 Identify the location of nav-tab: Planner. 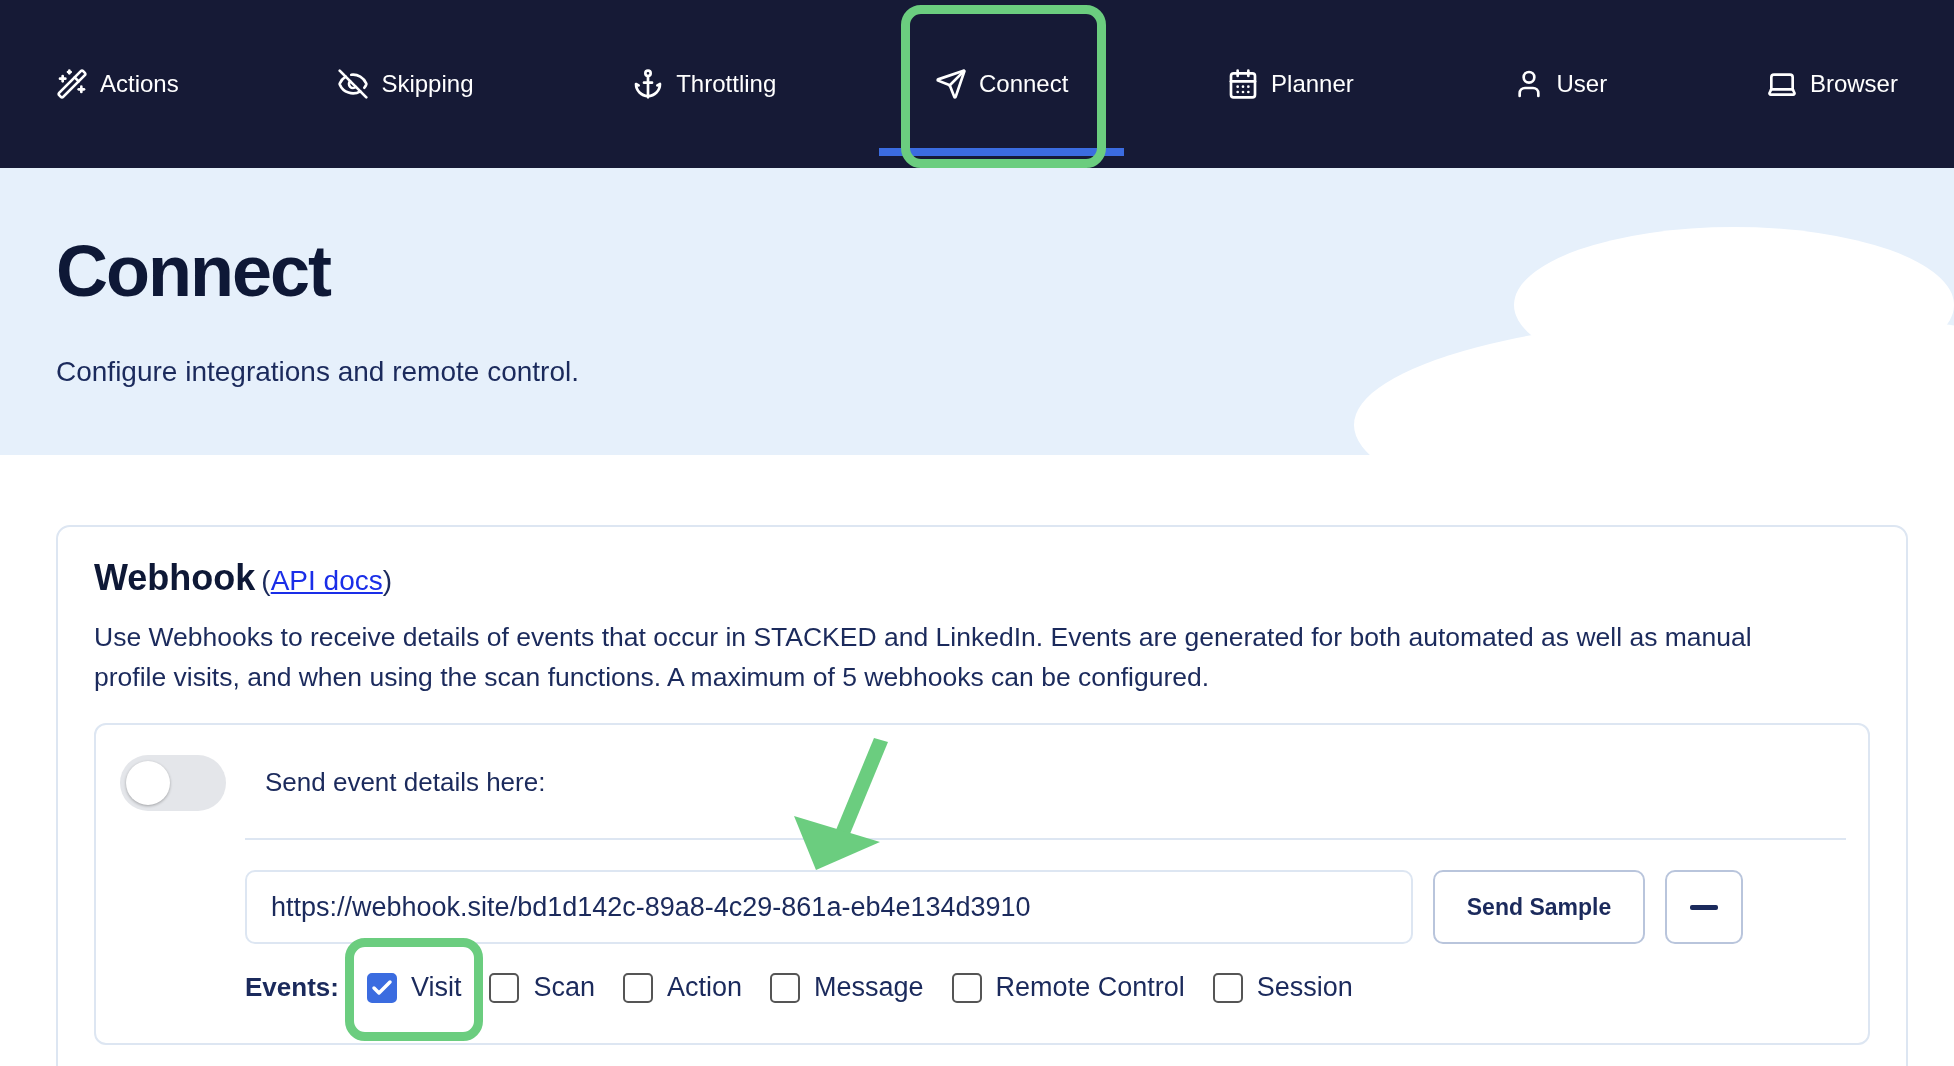
(1290, 78).